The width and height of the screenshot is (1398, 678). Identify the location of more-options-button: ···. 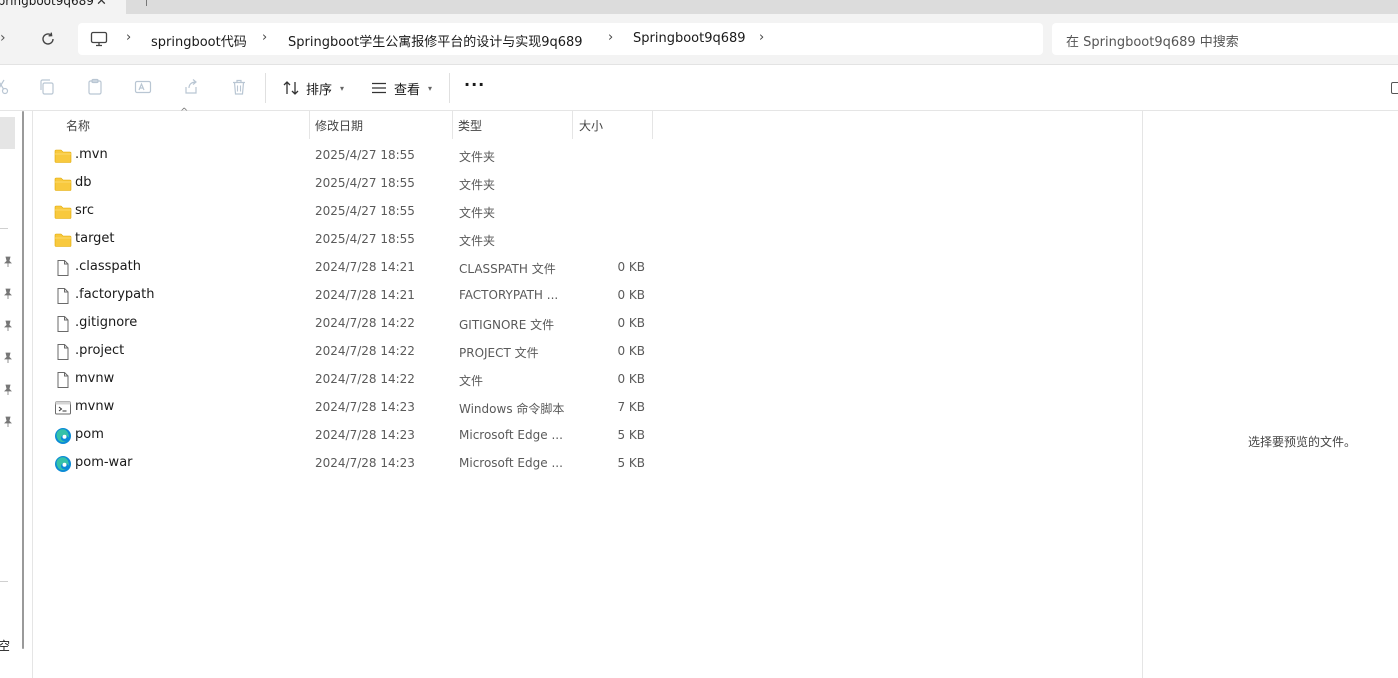
(474, 84).